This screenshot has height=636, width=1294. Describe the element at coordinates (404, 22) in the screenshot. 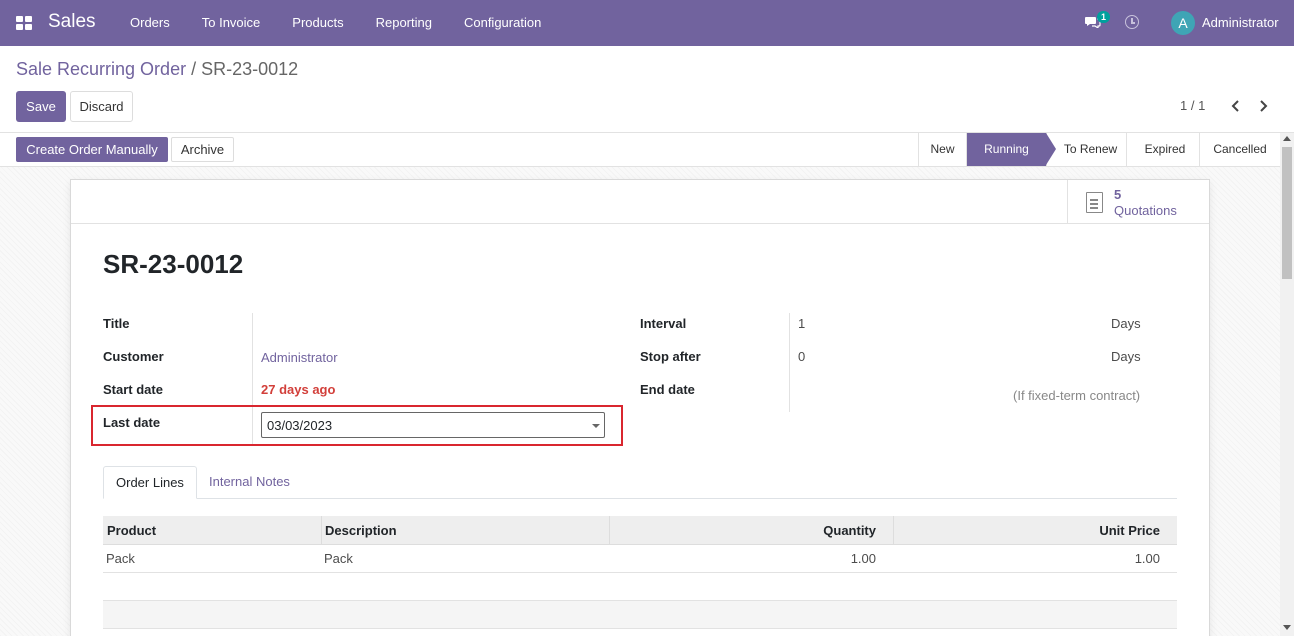

I see `menu-item-reporting: Reporting` at that location.